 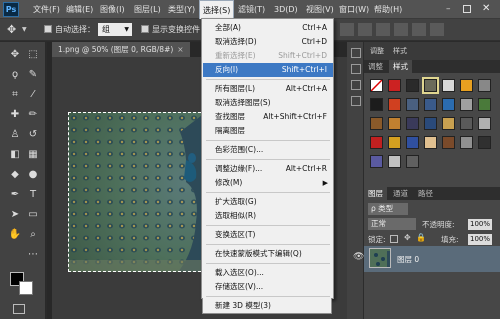 What do you see at coordinates (408, 259) in the screenshot?
I see `layer-name: 图层 0` at bounding box center [408, 259].